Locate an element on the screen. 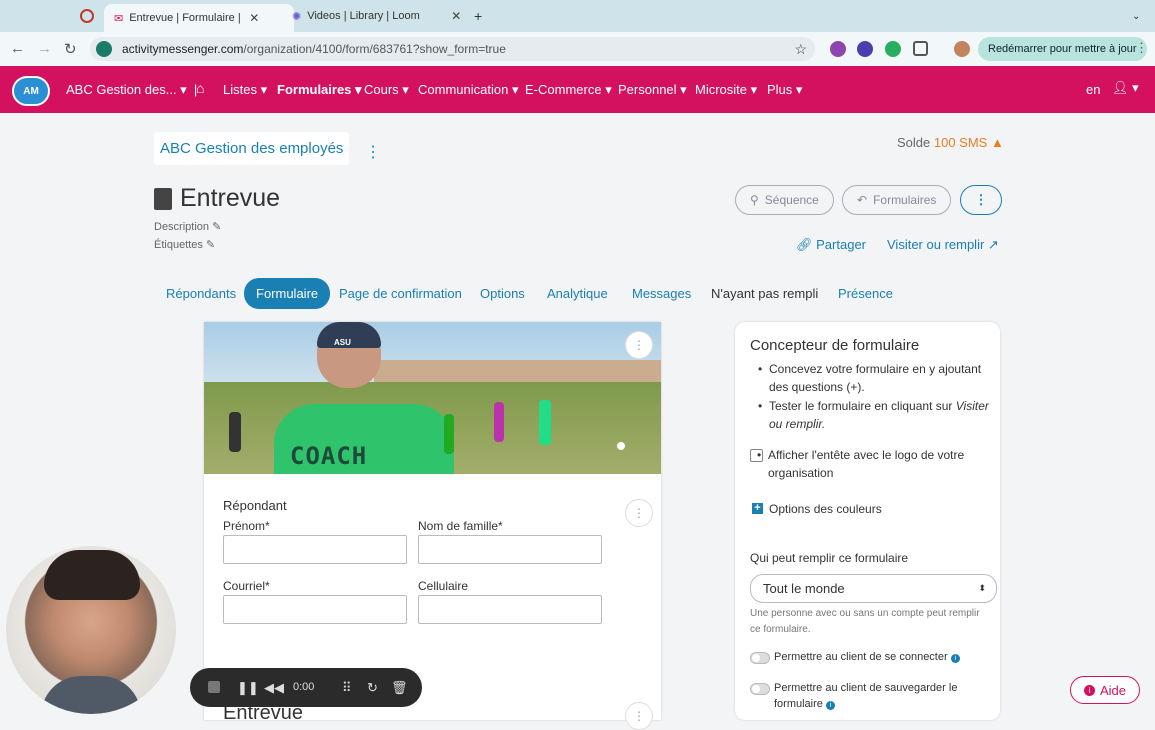  home-icon: ⌂ is located at coordinates (200, 88).